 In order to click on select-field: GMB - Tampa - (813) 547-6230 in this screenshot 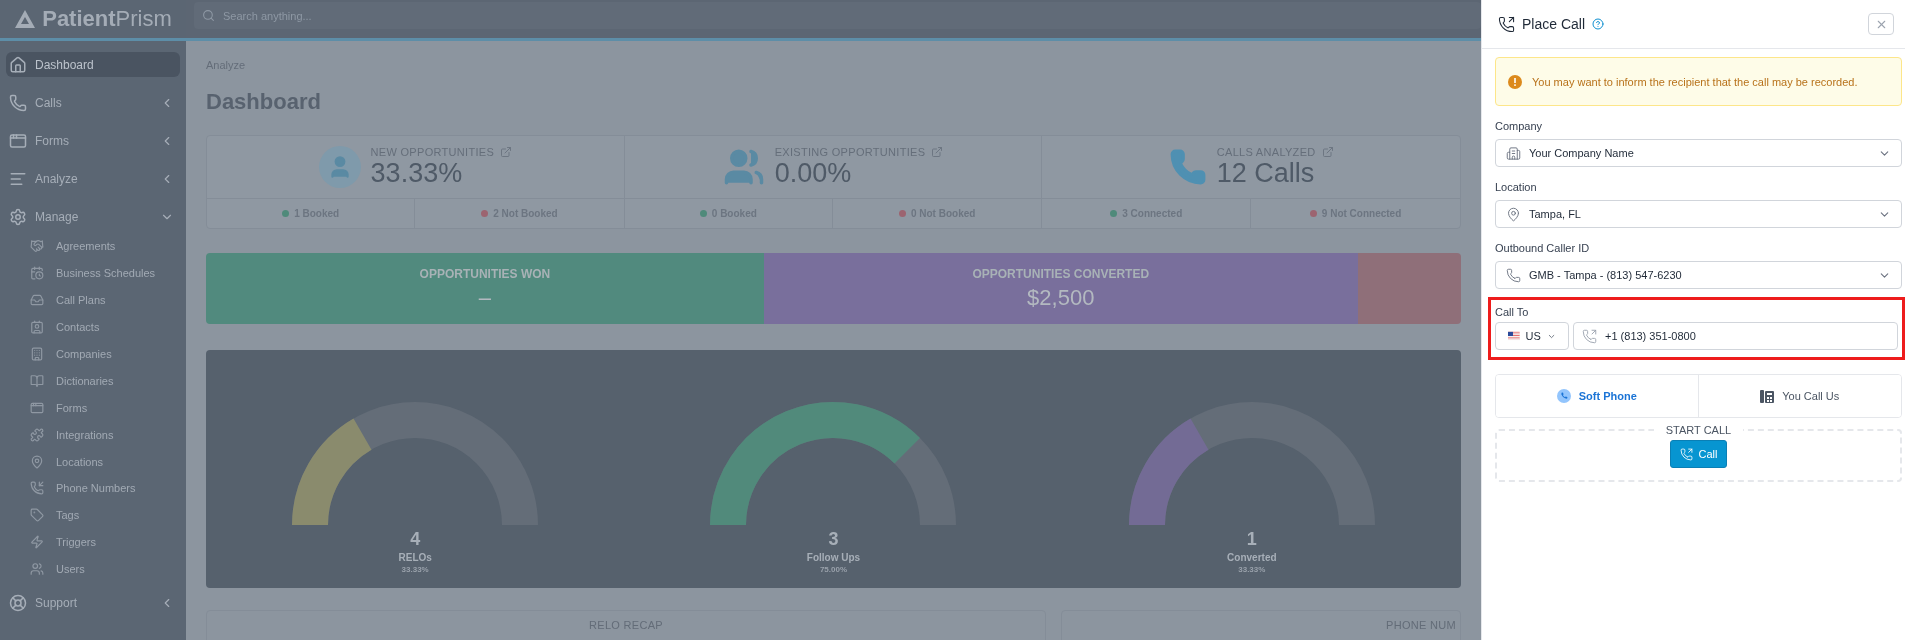, I will do `click(1698, 275)`.